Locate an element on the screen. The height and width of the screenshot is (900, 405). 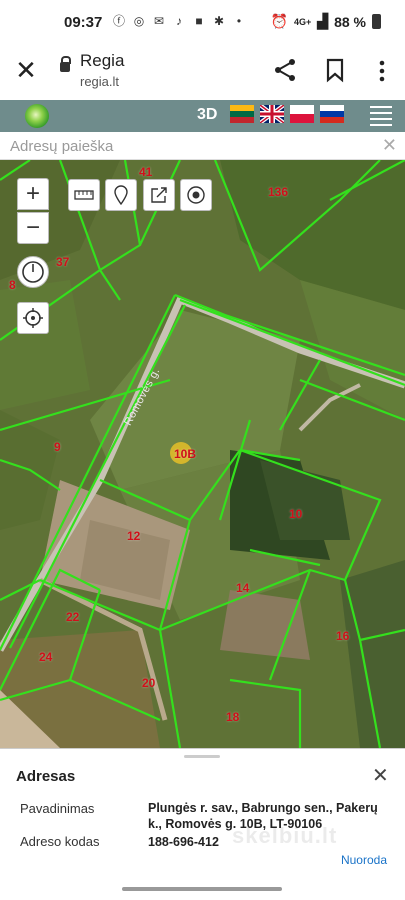
code-label: Adreso kodas is located at coordinates (60, 841).